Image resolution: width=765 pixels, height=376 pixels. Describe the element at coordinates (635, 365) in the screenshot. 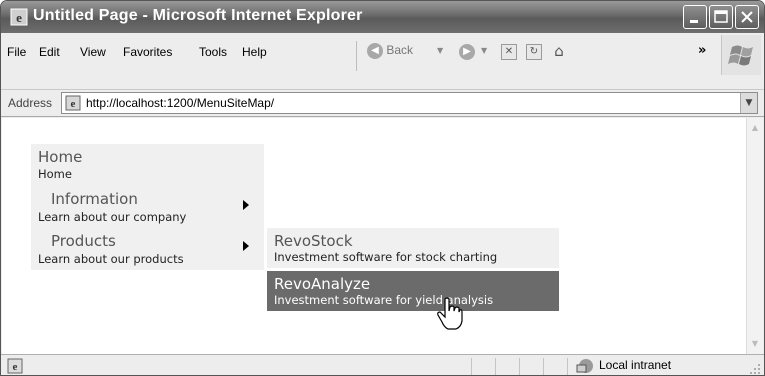

I see `security-zone-label: Local intranet` at that location.